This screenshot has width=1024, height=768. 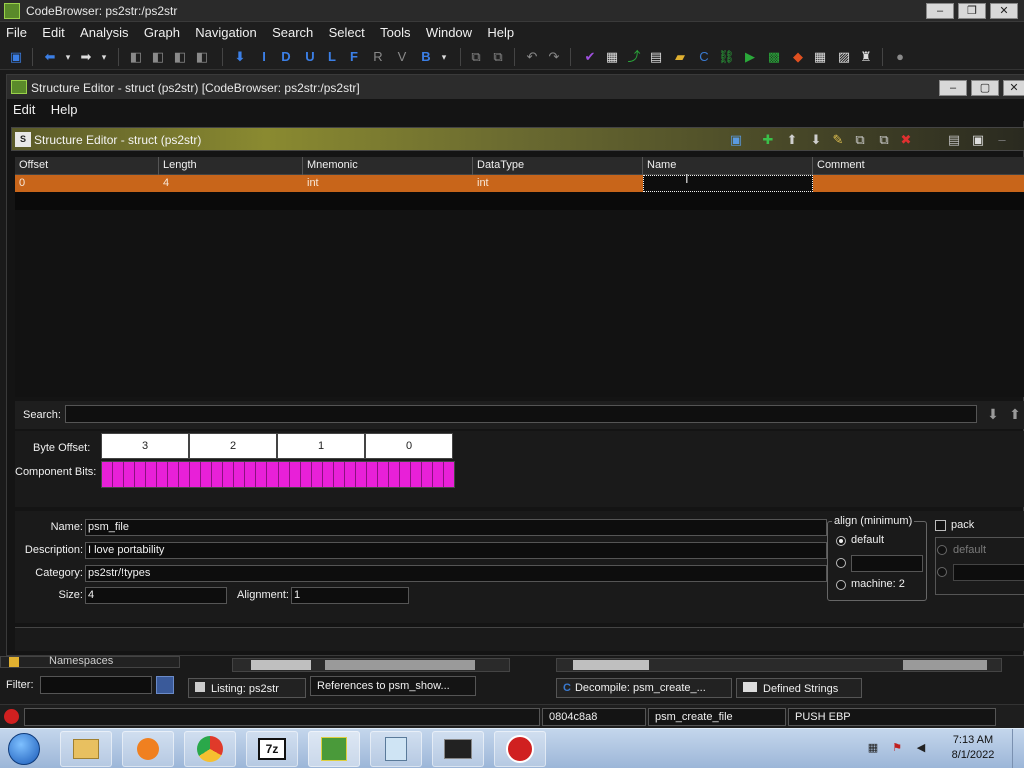 I want to click on tab-defined-strings: Defined Strings, so click(x=799, y=688).